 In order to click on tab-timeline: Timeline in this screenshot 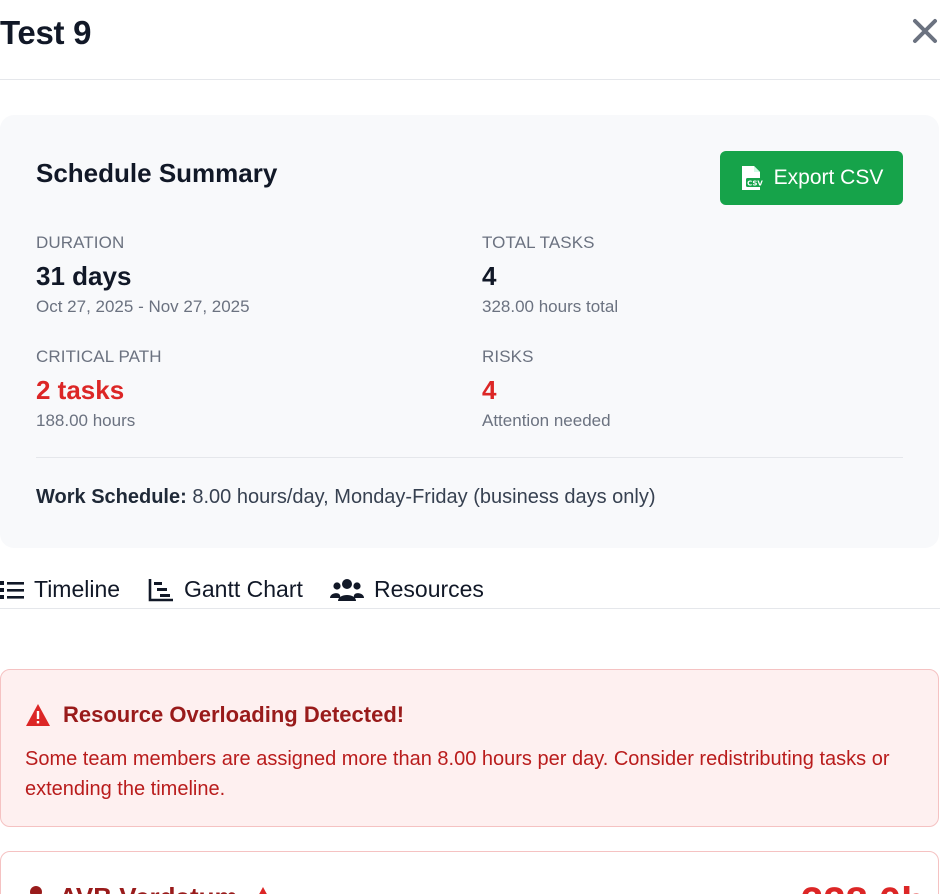, I will do `click(60, 589)`.